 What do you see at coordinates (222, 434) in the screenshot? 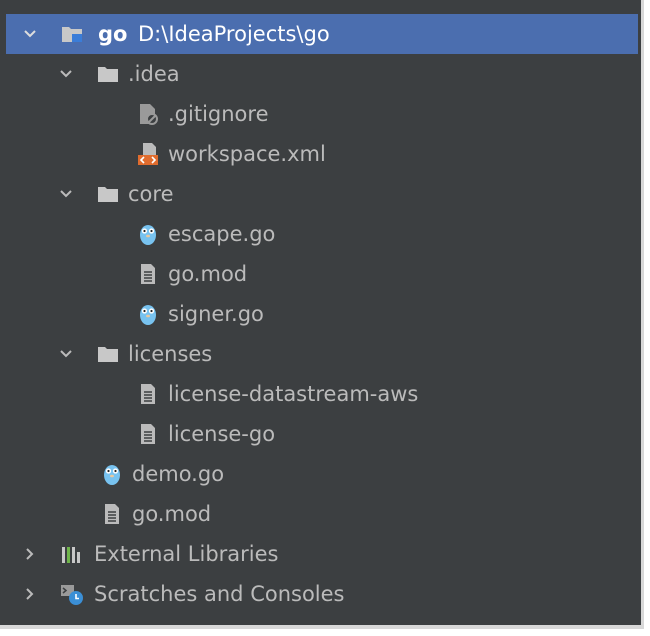
I see `tree-item-label: license-go` at bounding box center [222, 434].